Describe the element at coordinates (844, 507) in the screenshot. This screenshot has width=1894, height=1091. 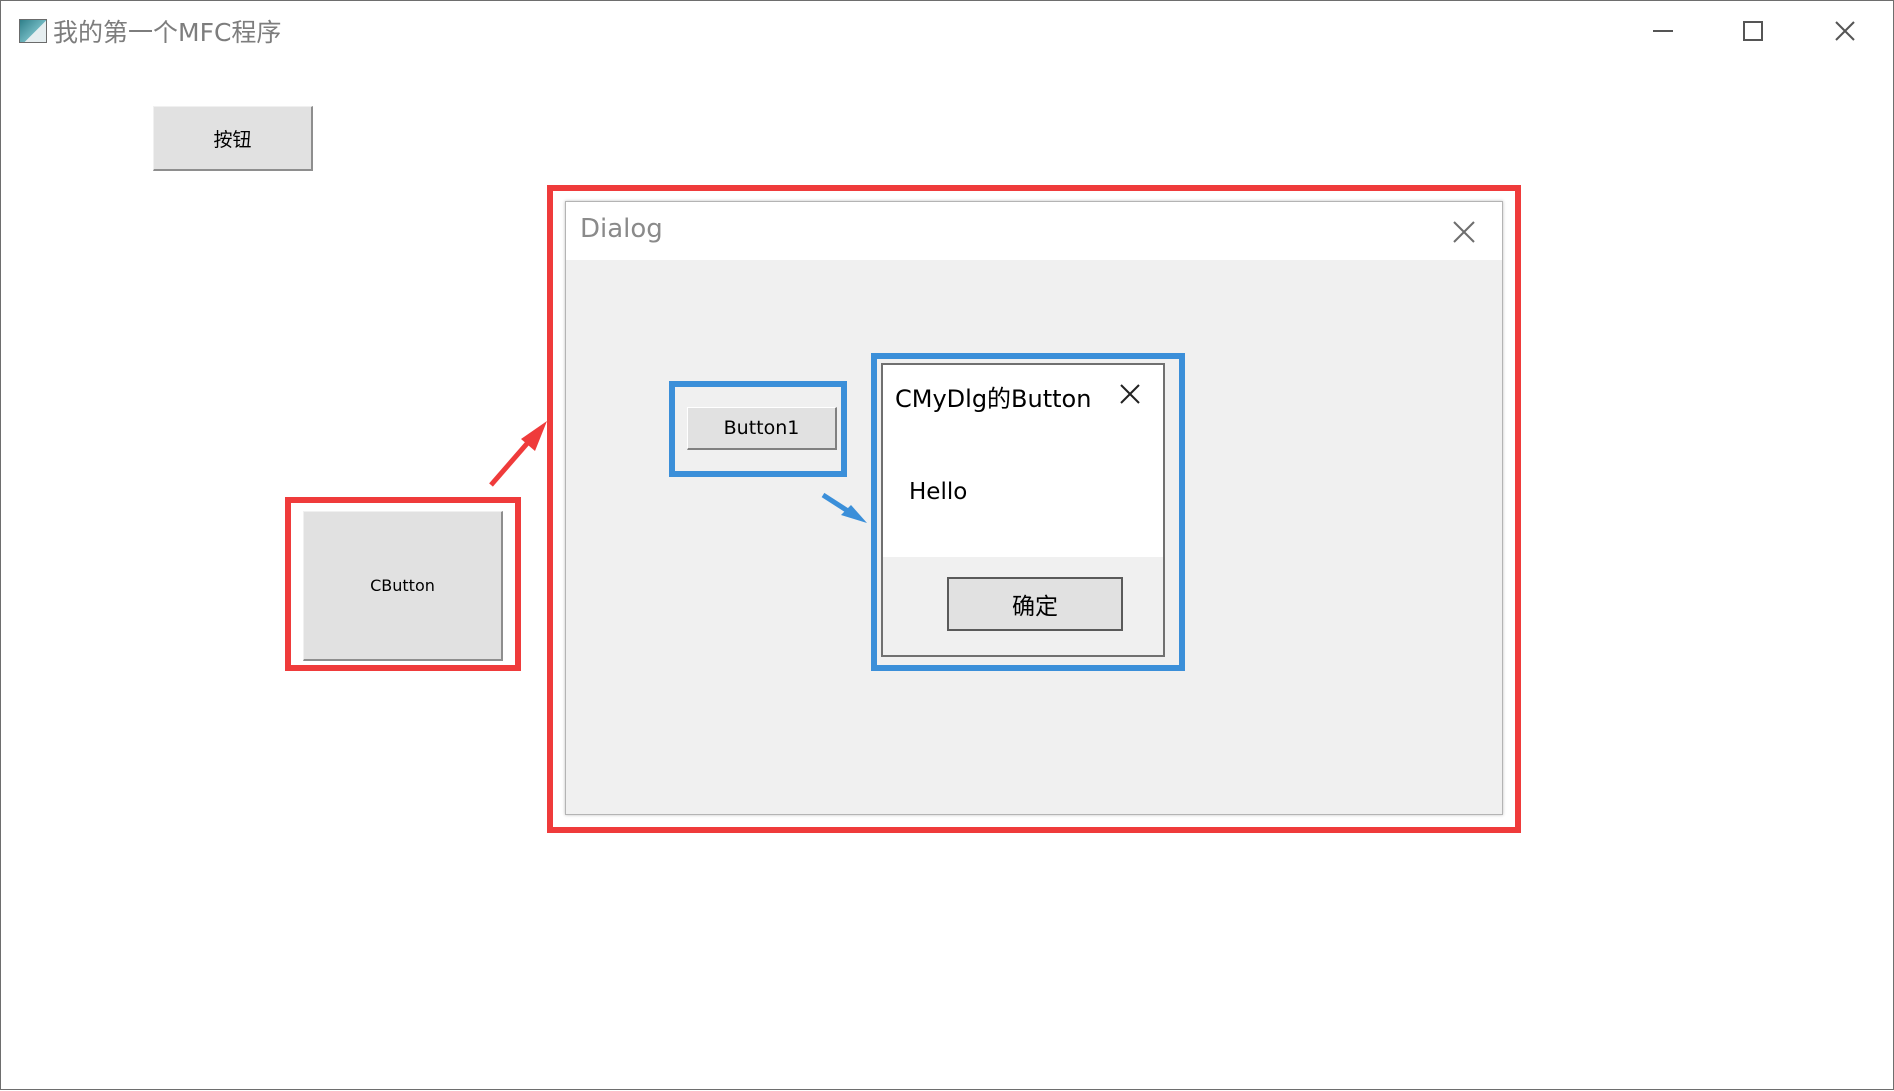
I see `blue-arrow` at that location.